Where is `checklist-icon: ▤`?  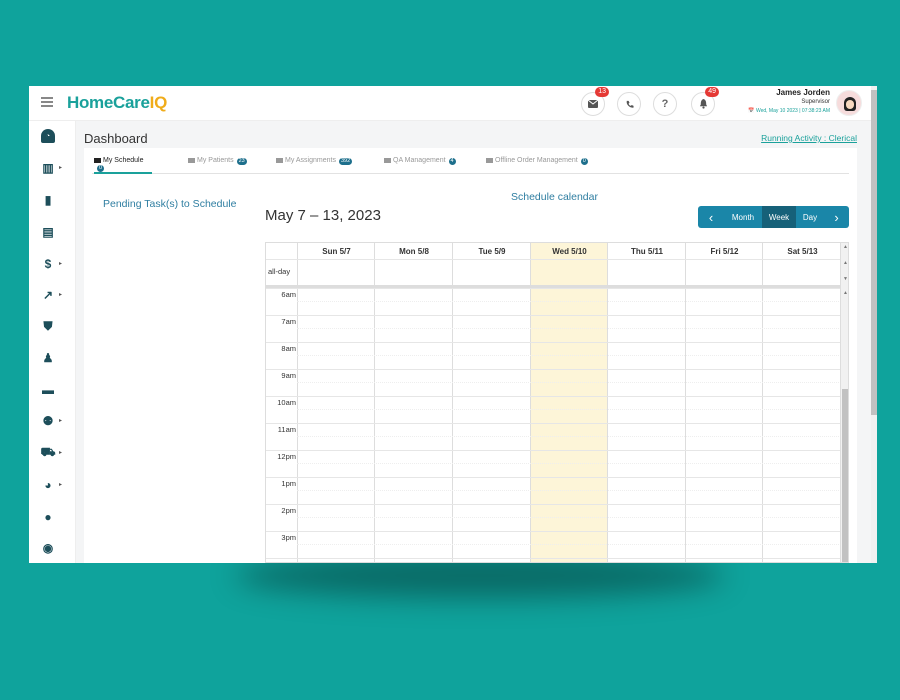
checklist-icon: ▤ is located at coordinates (48, 232).